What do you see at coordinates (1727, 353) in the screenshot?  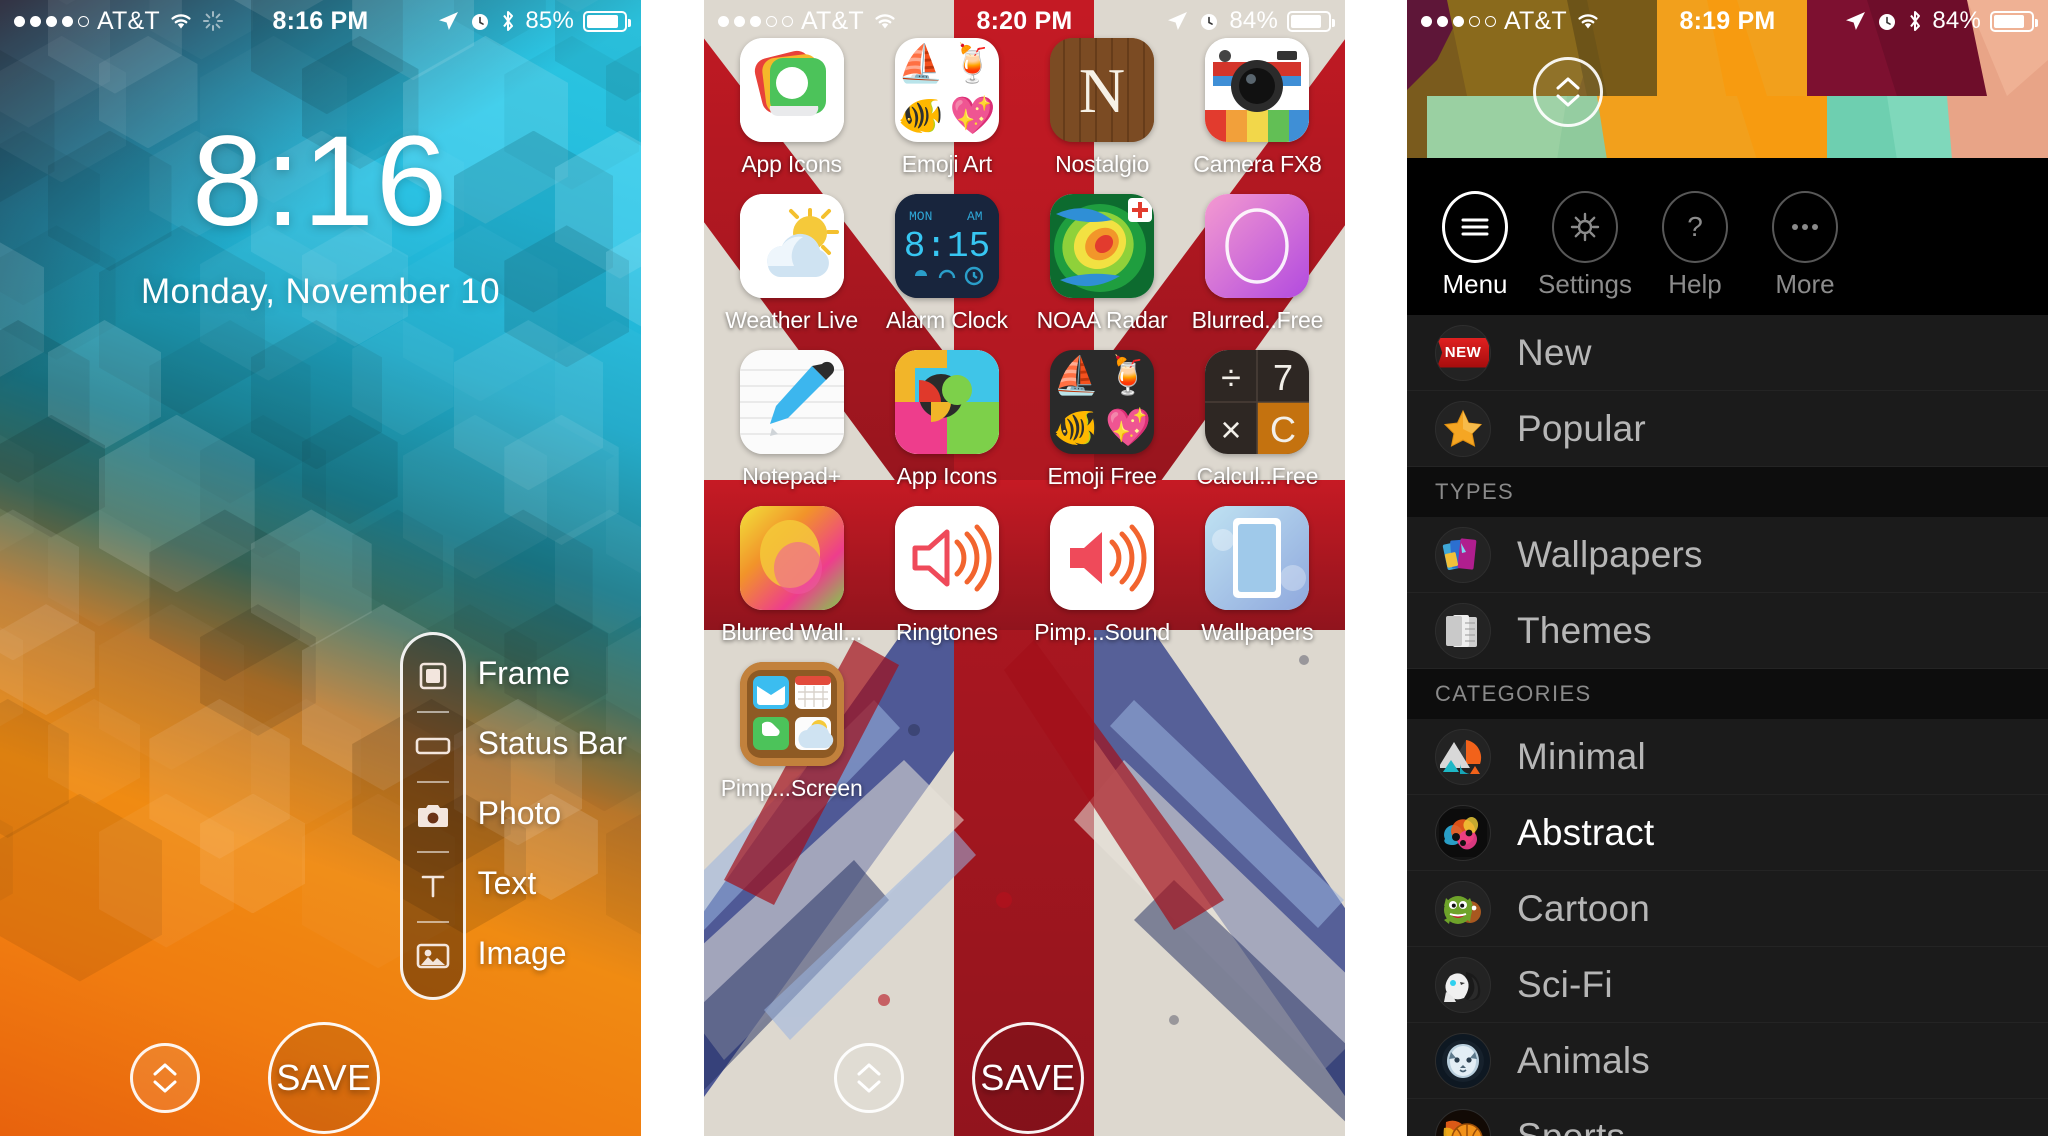 I see `menu-item-new: NEW New` at bounding box center [1727, 353].